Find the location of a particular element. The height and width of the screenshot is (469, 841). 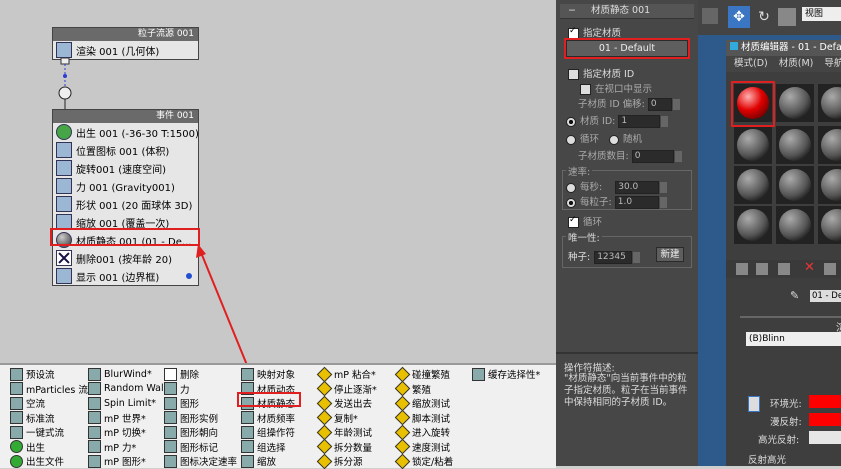

toolbar-icon is located at coordinates (710, 16).